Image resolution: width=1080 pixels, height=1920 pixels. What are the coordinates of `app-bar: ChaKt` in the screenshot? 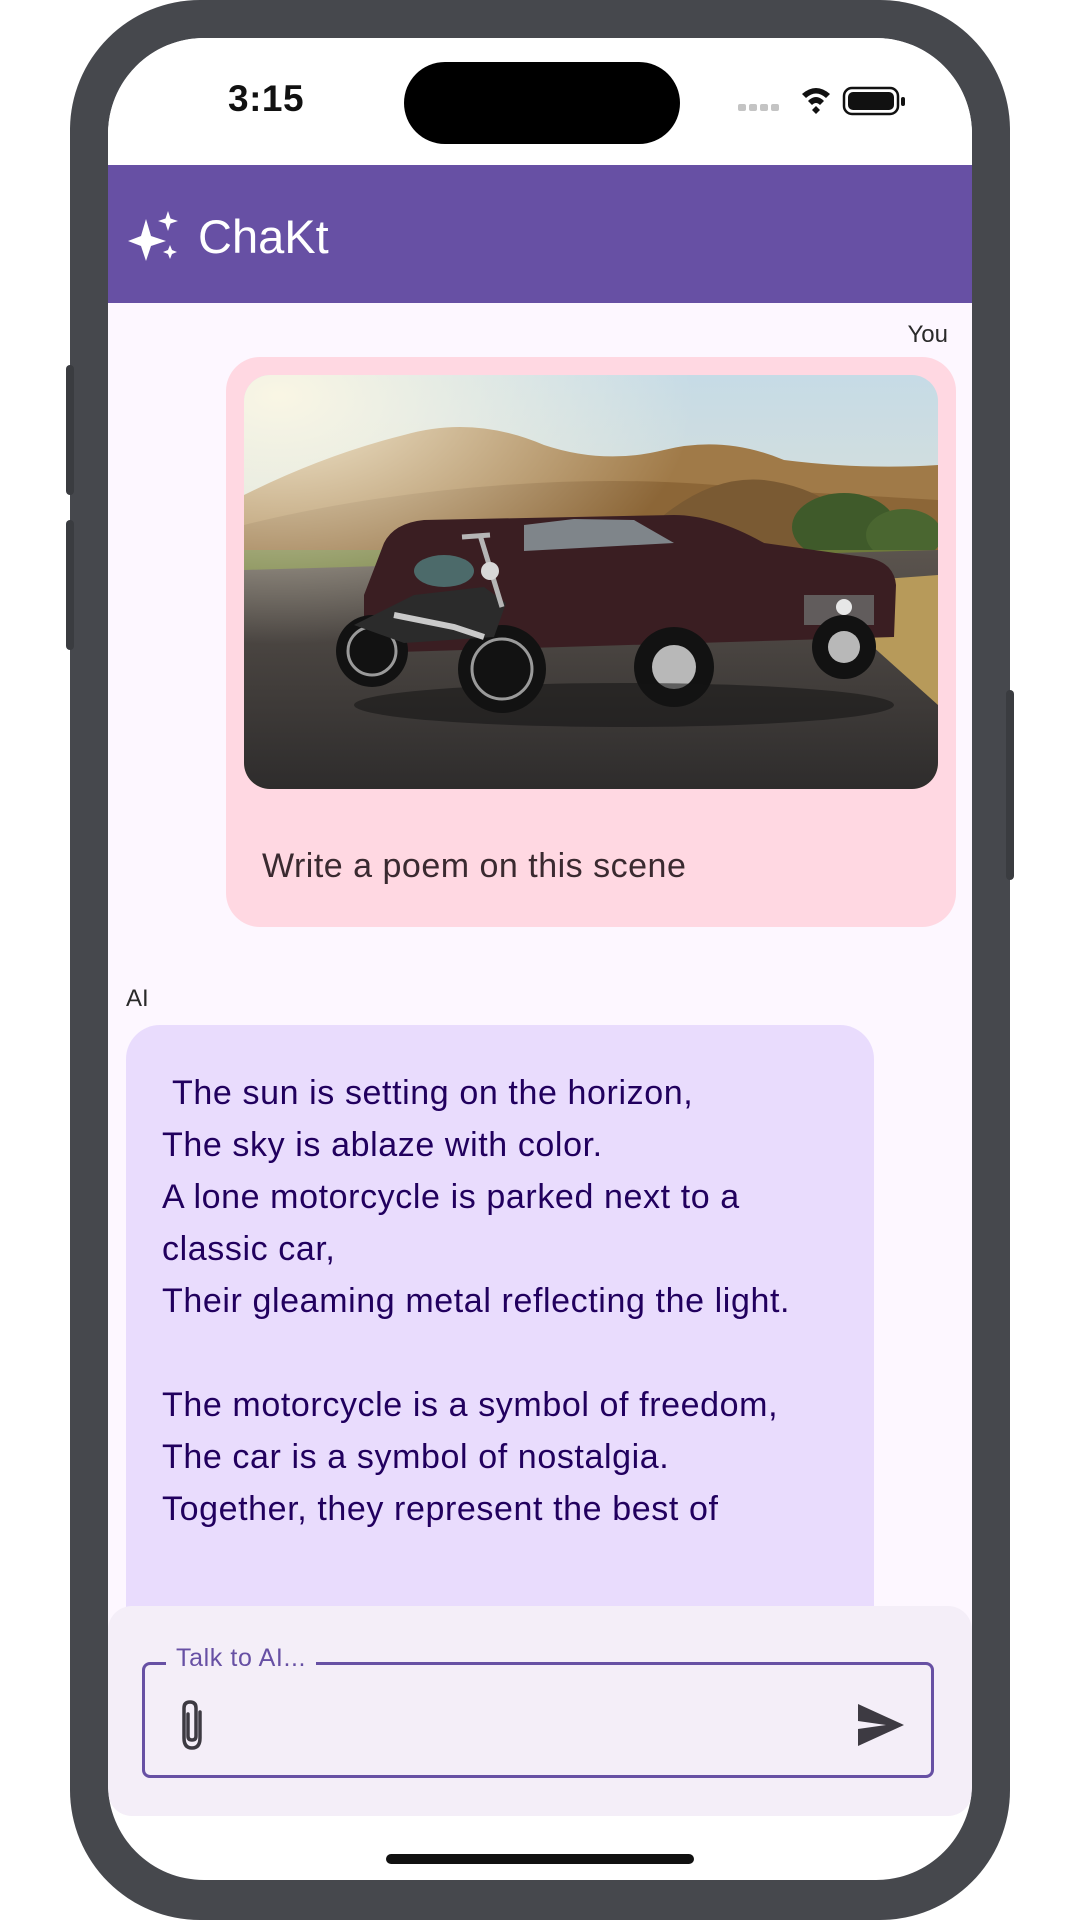 It's located at (540, 234).